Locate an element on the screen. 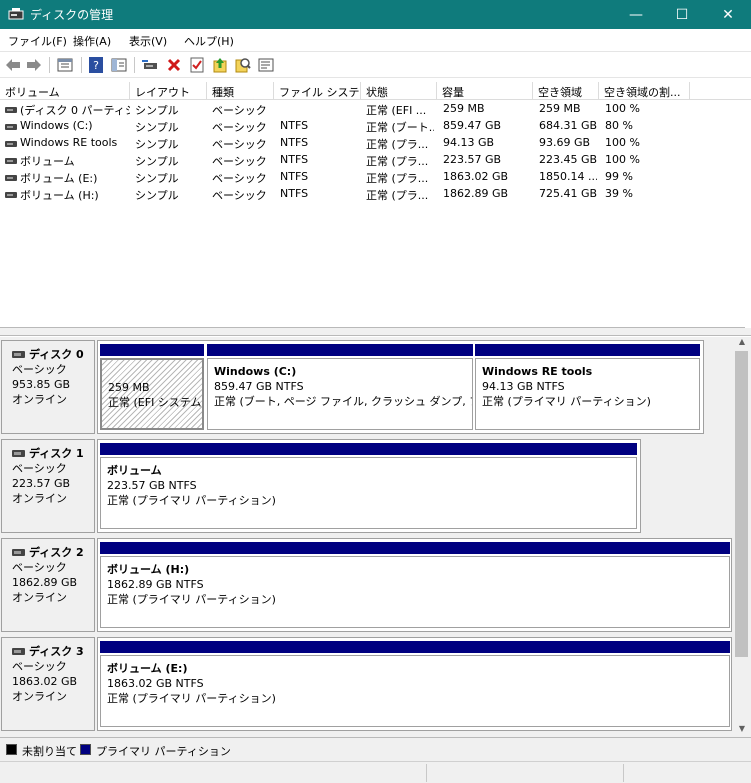  column-header-status: 状態 is located at coordinates (399, 91).